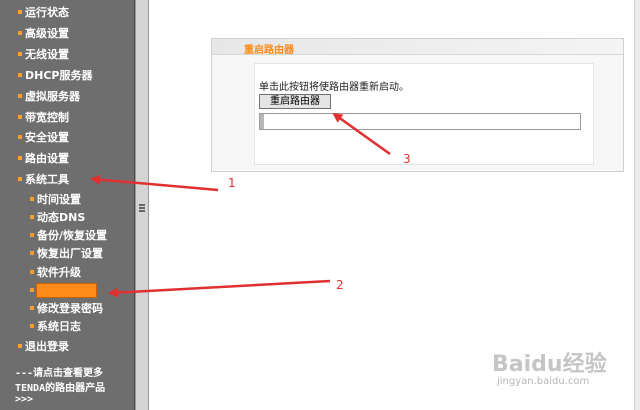  Describe the element at coordinates (417, 47) in the screenshot. I see `panel-header: 重启路由器` at that location.